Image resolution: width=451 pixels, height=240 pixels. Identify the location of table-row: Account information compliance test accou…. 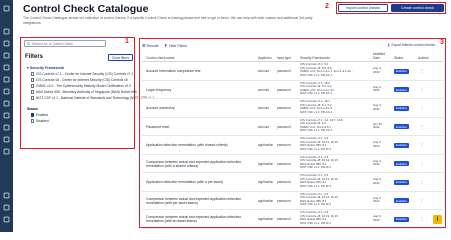
(292, 71).